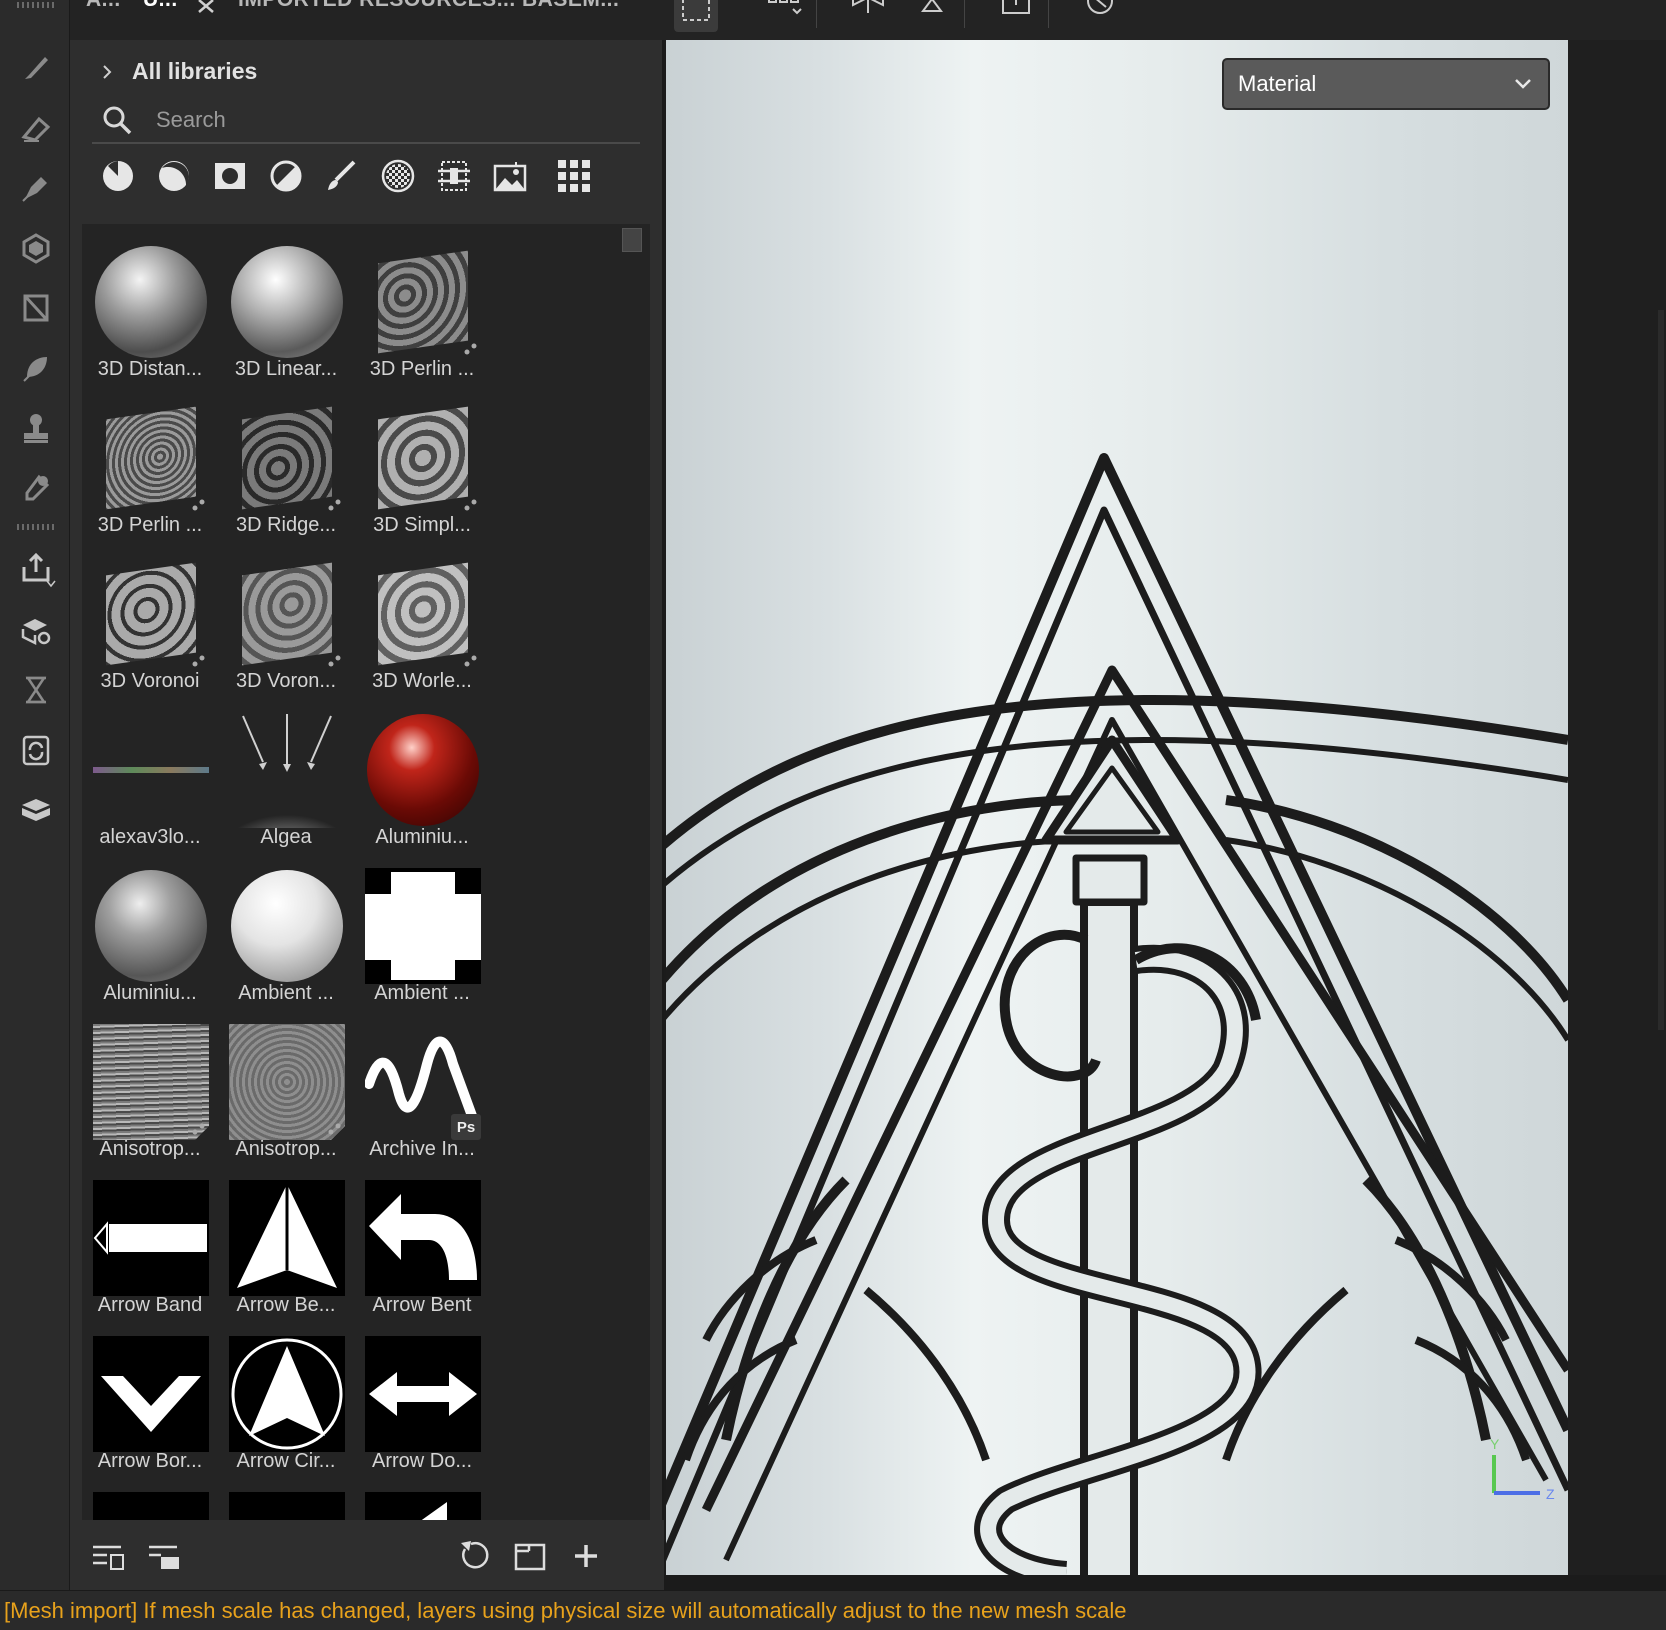  Describe the element at coordinates (164, 1556) in the screenshot. I see `import-library-button` at that location.